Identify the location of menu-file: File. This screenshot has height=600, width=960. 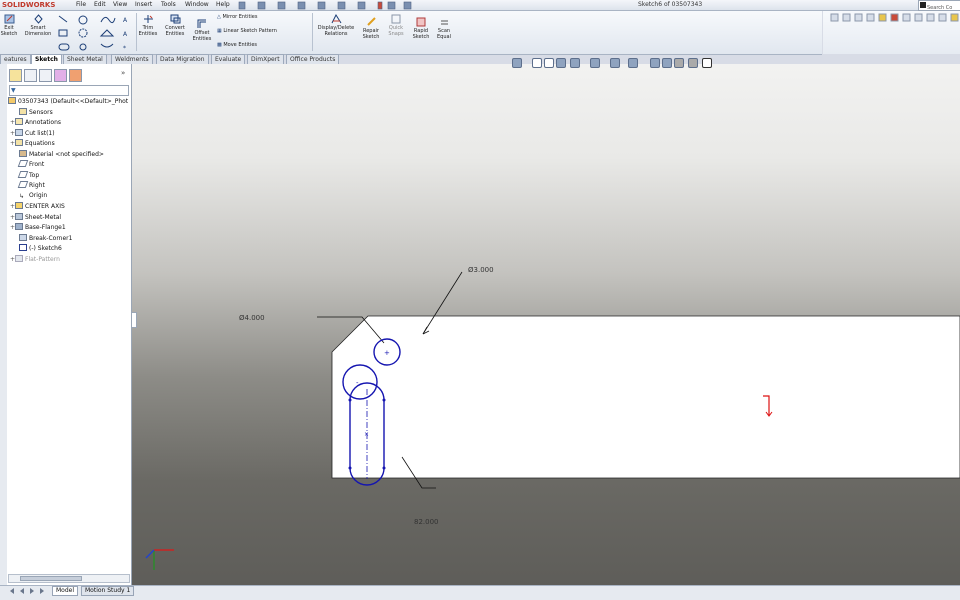
(81, 5).